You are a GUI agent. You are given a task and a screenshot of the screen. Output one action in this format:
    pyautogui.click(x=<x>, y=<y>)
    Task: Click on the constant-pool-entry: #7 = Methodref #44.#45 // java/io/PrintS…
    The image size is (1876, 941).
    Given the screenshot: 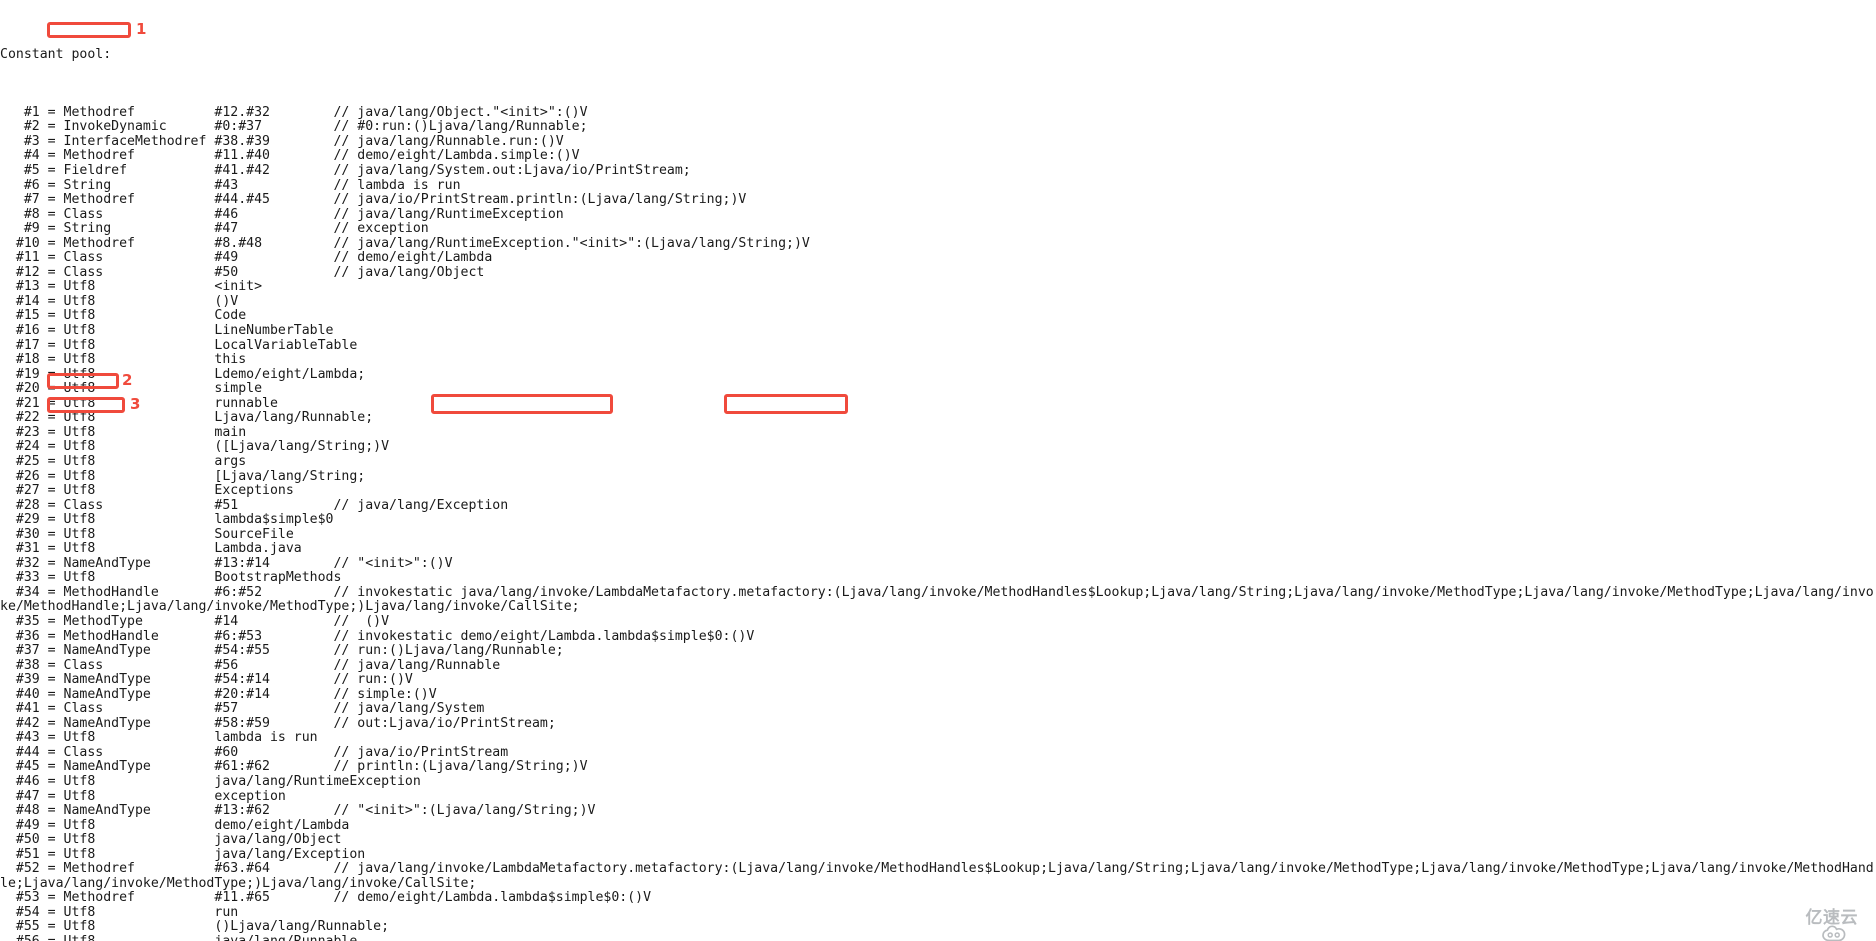 What is the action you would take?
    pyautogui.click(x=373, y=200)
    